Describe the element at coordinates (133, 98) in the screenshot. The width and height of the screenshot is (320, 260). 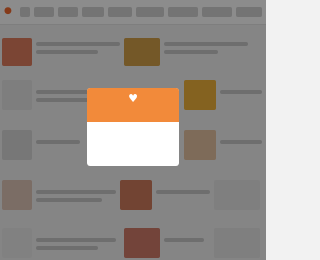
I see `heart-icon: ♥` at that location.